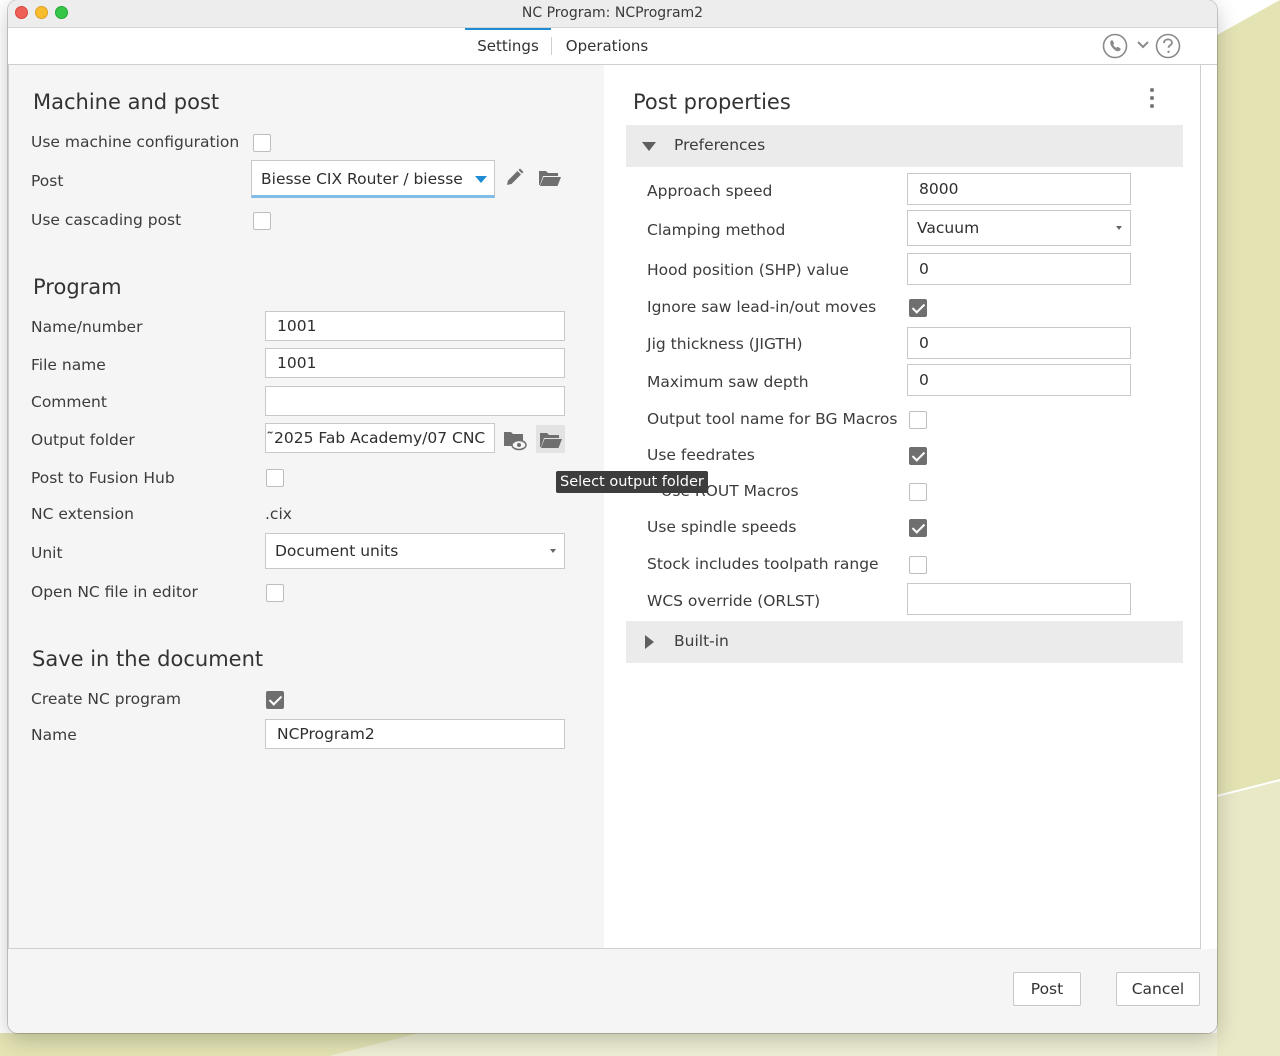 This screenshot has width=1280, height=1056. Describe the element at coordinates (415, 551) in the screenshot. I see `unit-select: Document units` at that location.